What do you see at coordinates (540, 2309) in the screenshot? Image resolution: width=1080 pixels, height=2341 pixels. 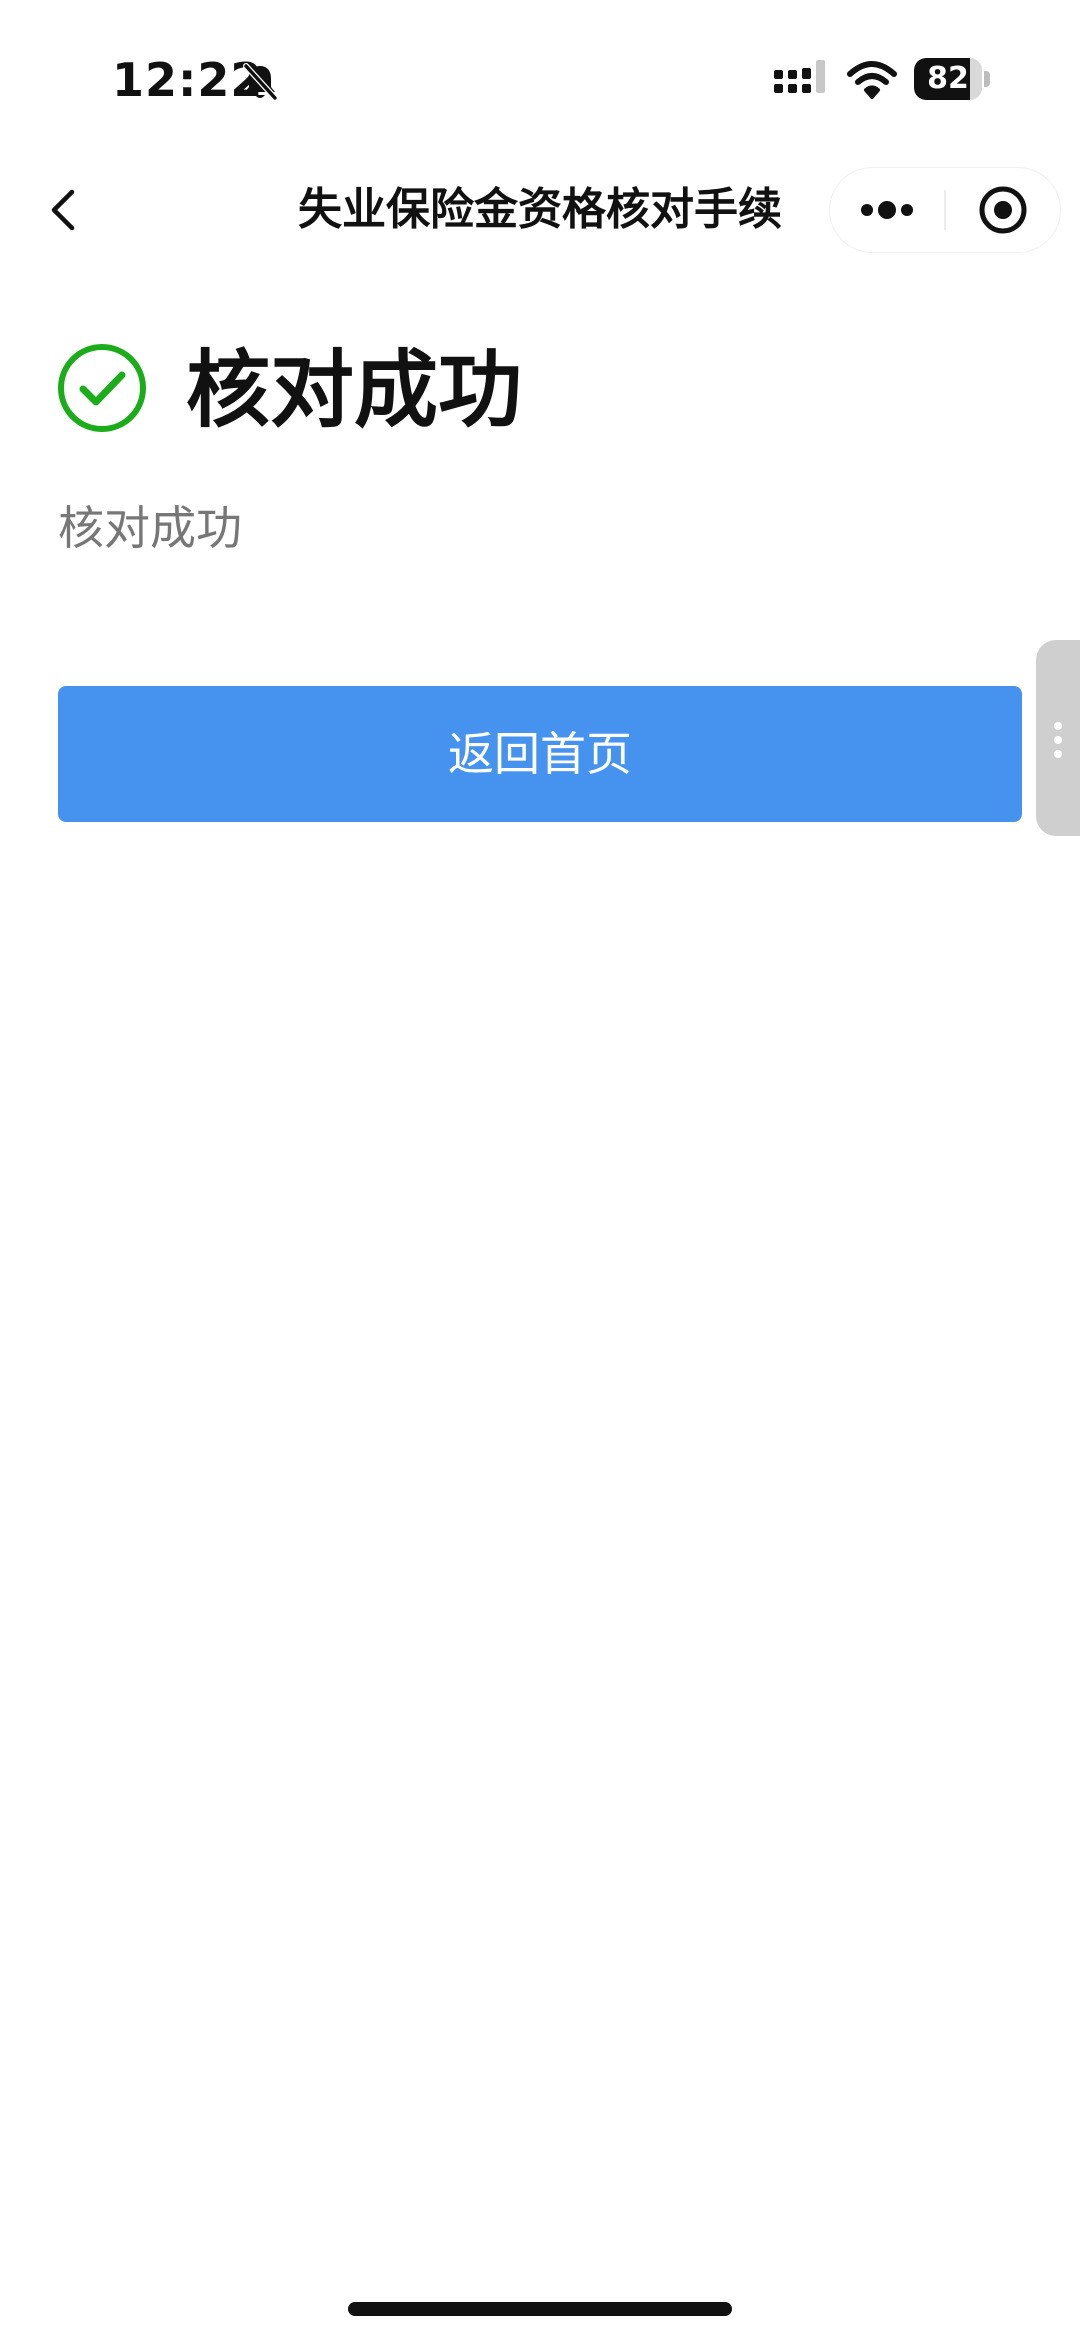 I see `home-indicator` at bounding box center [540, 2309].